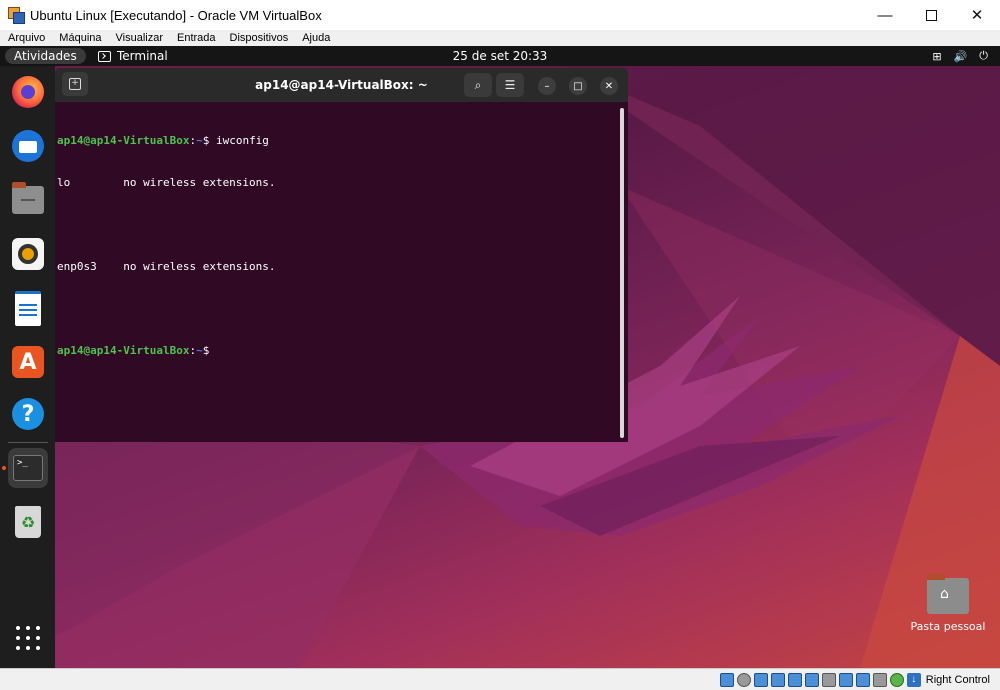  I want to click on recording-status-icon, so click(845, 679).